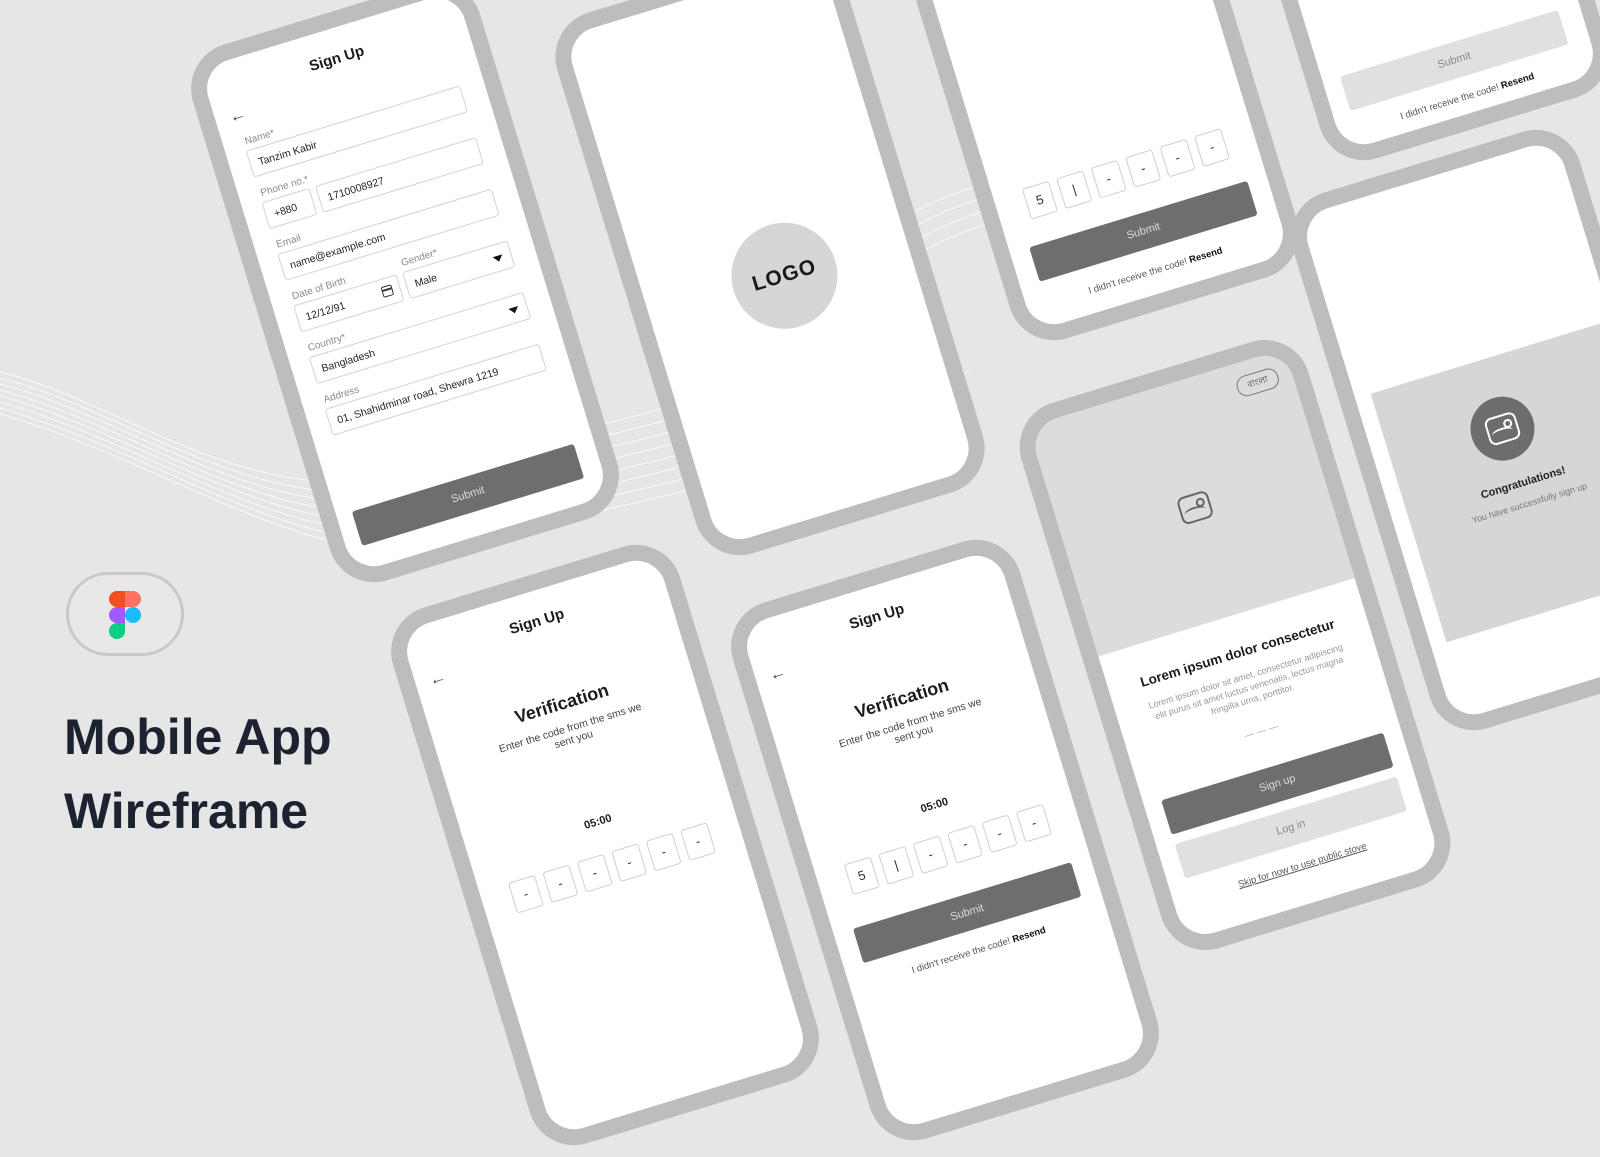  What do you see at coordinates (186, 811) in the screenshot?
I see `headline-line-2: Wireframe` at bounding box center [186, 811].